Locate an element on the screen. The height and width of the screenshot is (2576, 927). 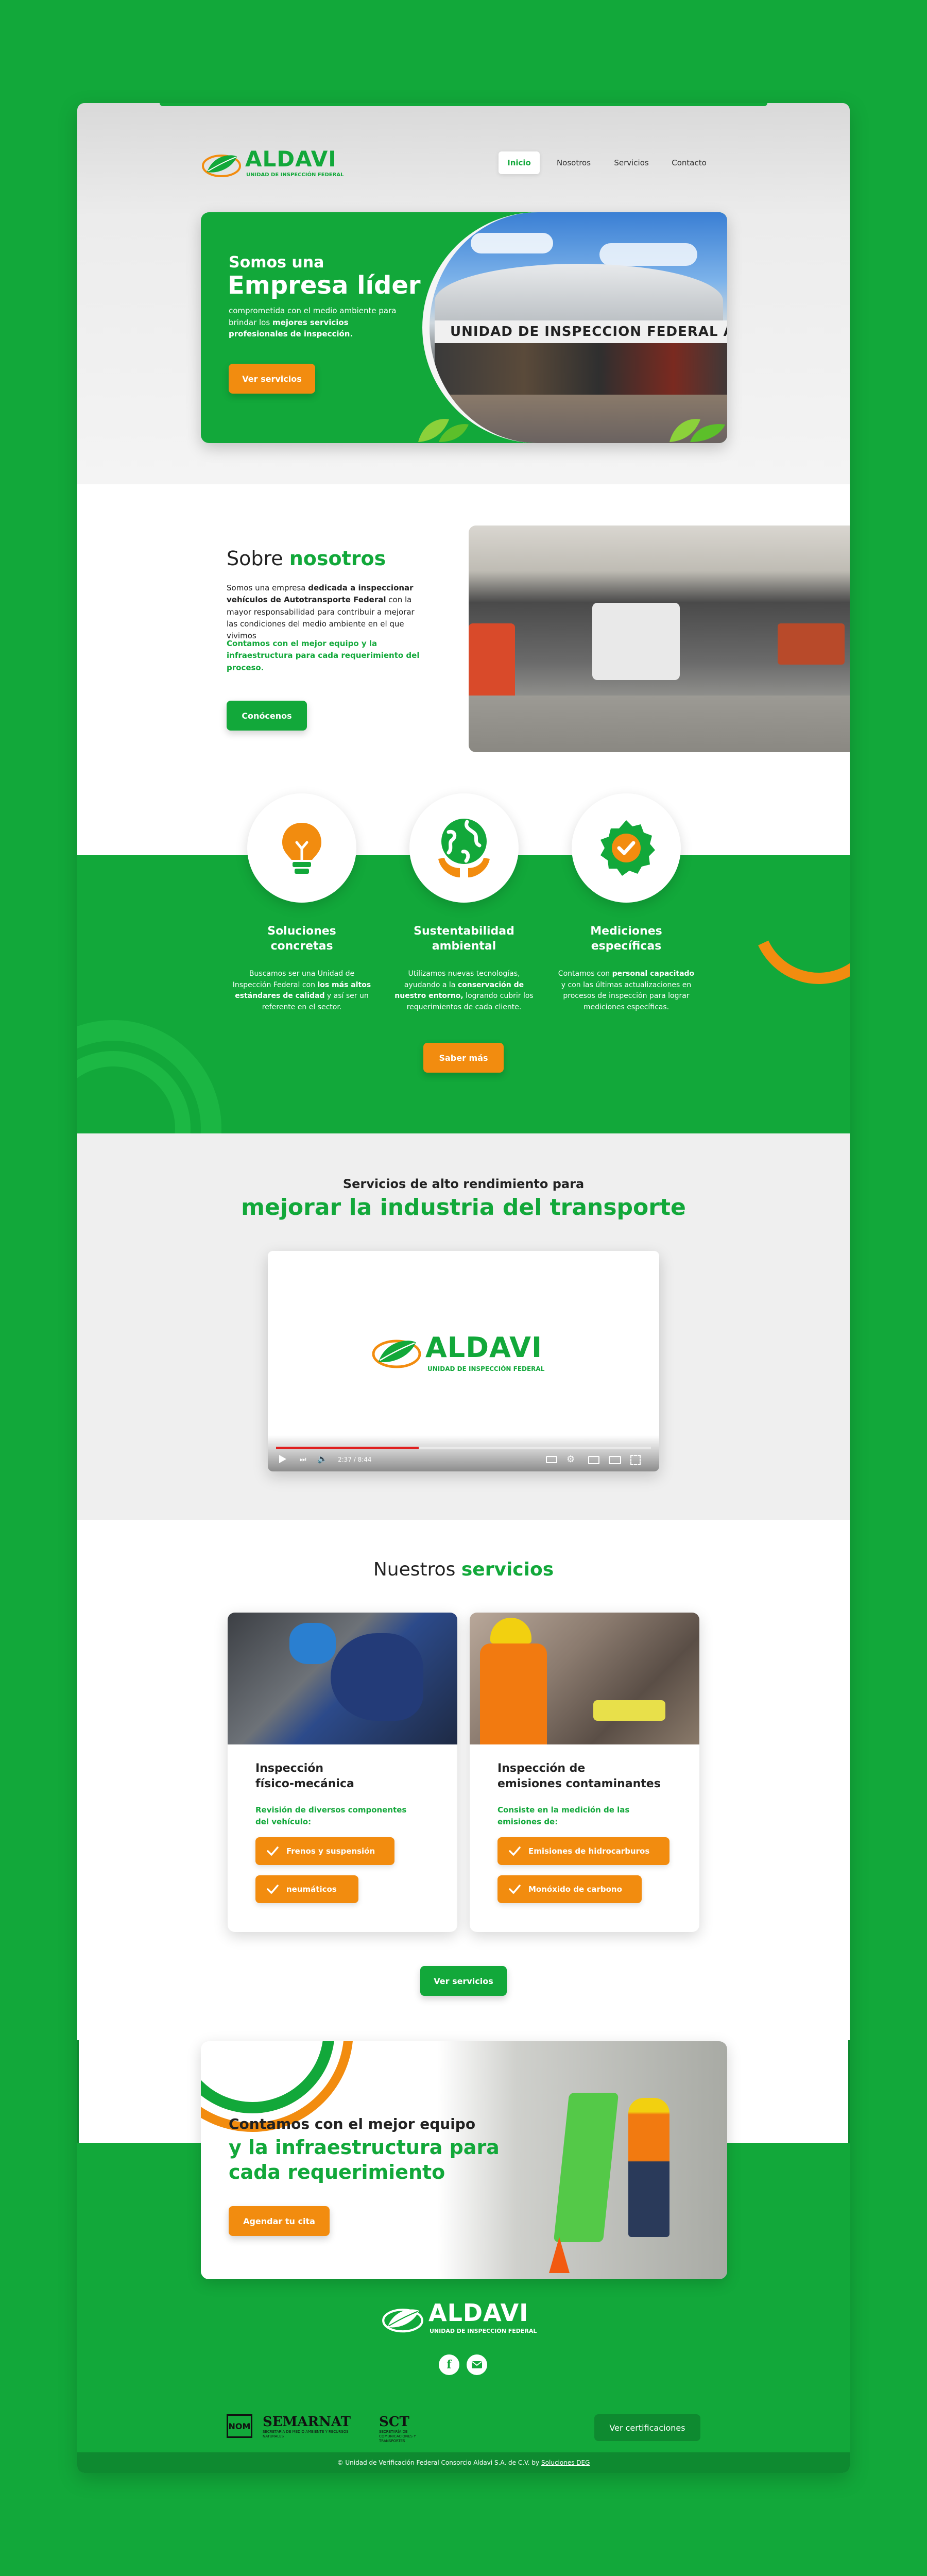
about-cta-button: Conócenos is located at coordinates (267, 716).